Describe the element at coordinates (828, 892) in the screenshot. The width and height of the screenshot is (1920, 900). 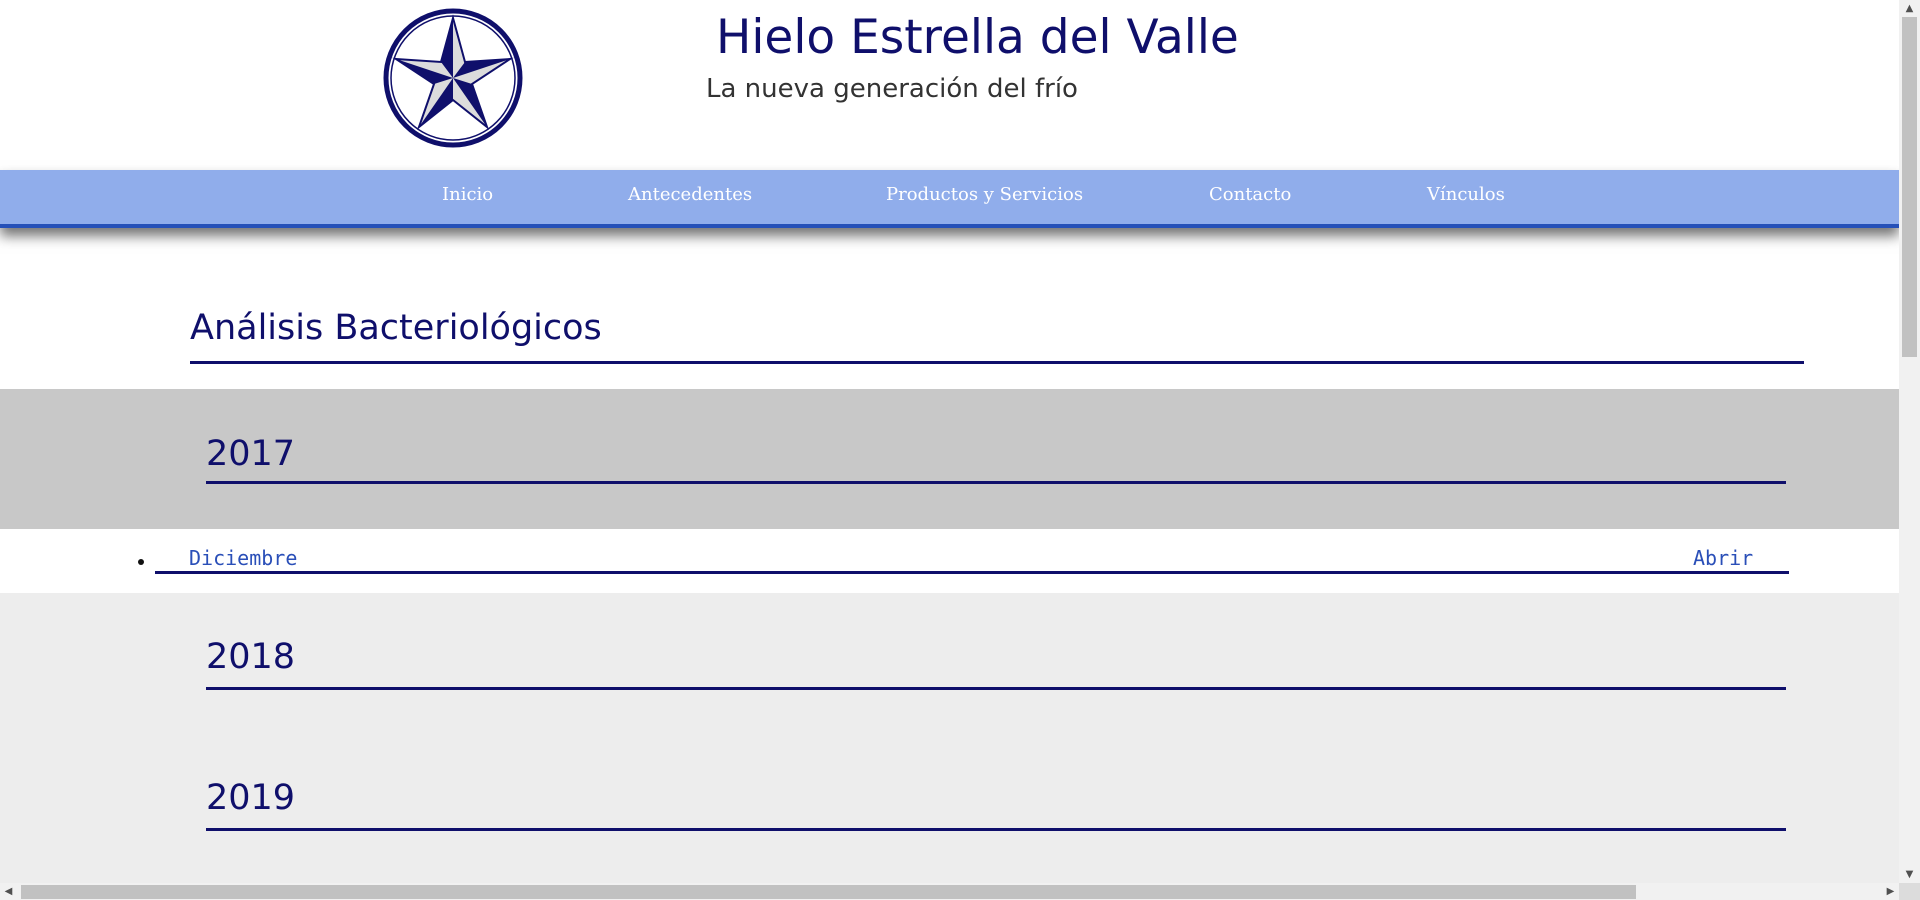
I see `horizontal-scrollbar-thumb` at that location.